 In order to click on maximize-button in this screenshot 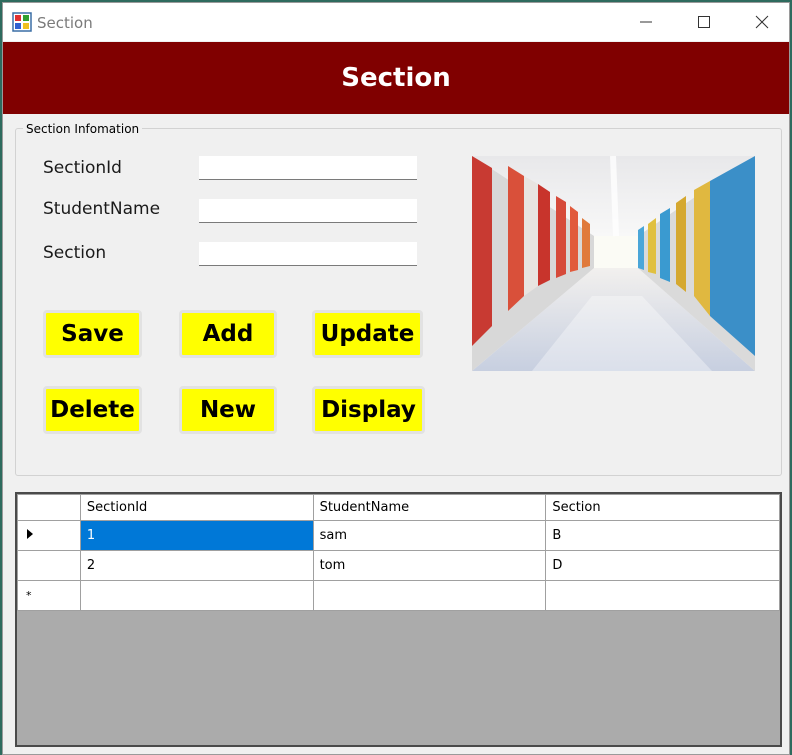, I will do `click(704, 22)`.